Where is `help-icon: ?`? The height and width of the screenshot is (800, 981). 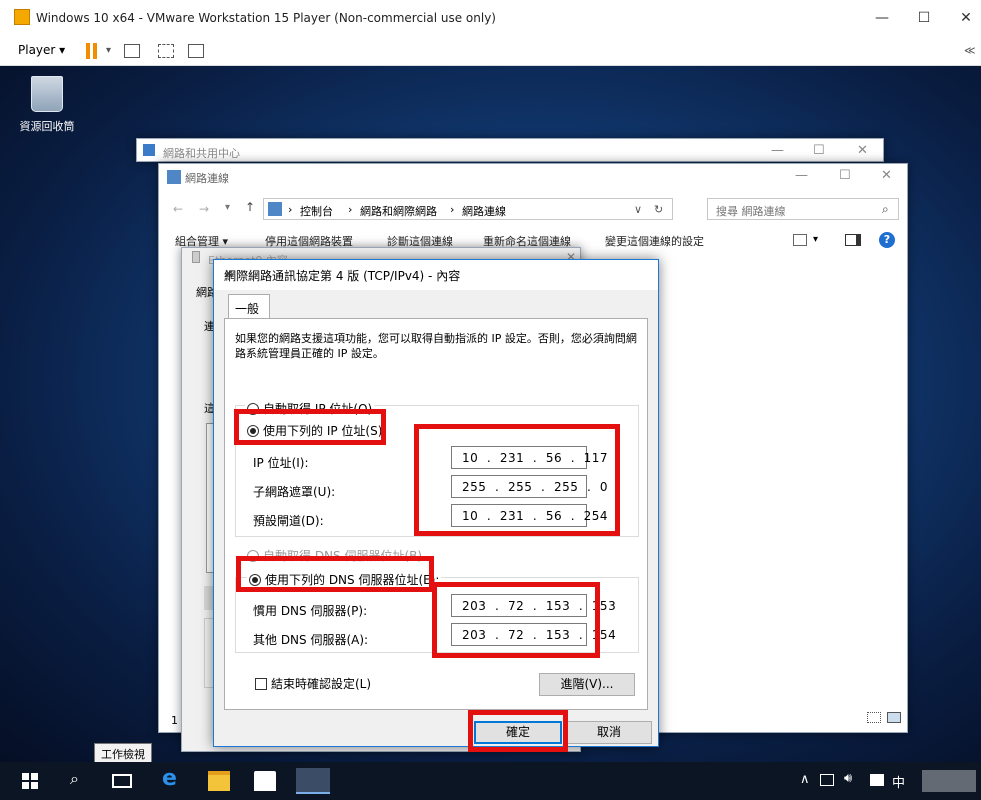
help-icon: ? is located at coordinates (887, 240).